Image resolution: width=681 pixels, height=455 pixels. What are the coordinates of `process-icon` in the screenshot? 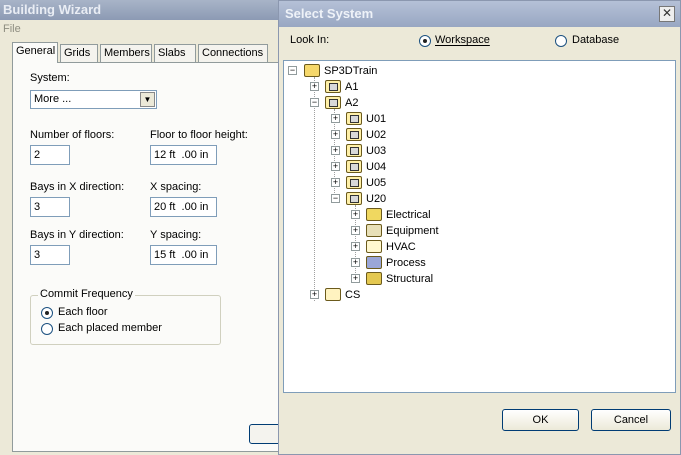 It's located at (374, 262).